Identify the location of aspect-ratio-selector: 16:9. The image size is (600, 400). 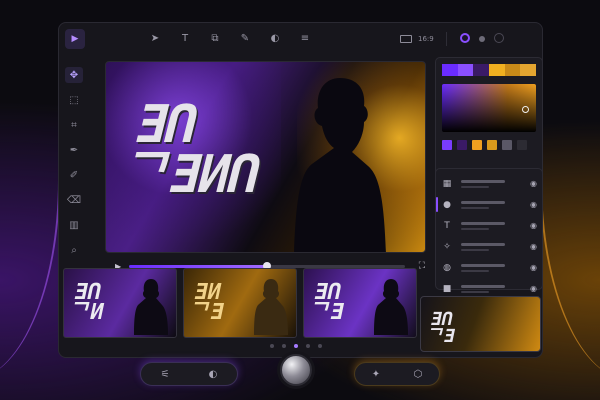
(423, 39).